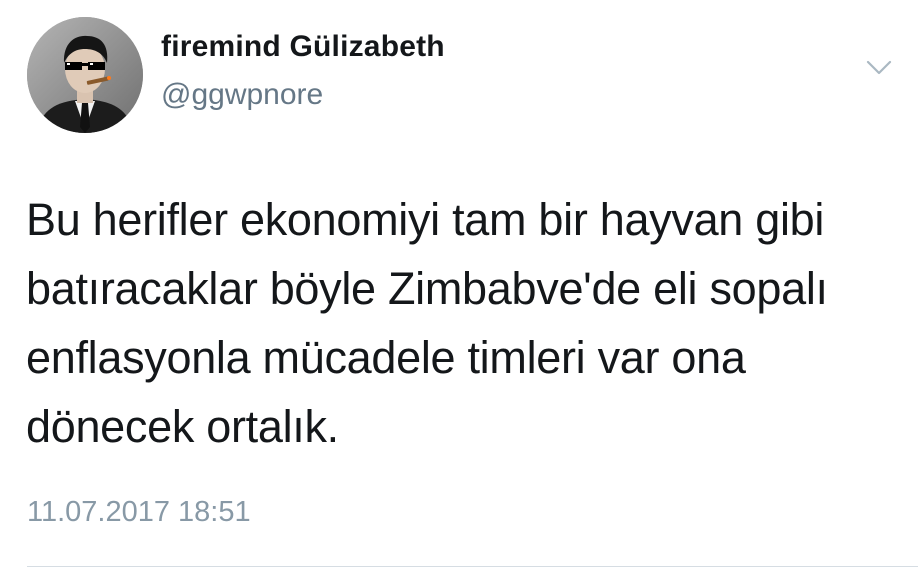  I want to click on avatar-image, so click(85, 75).